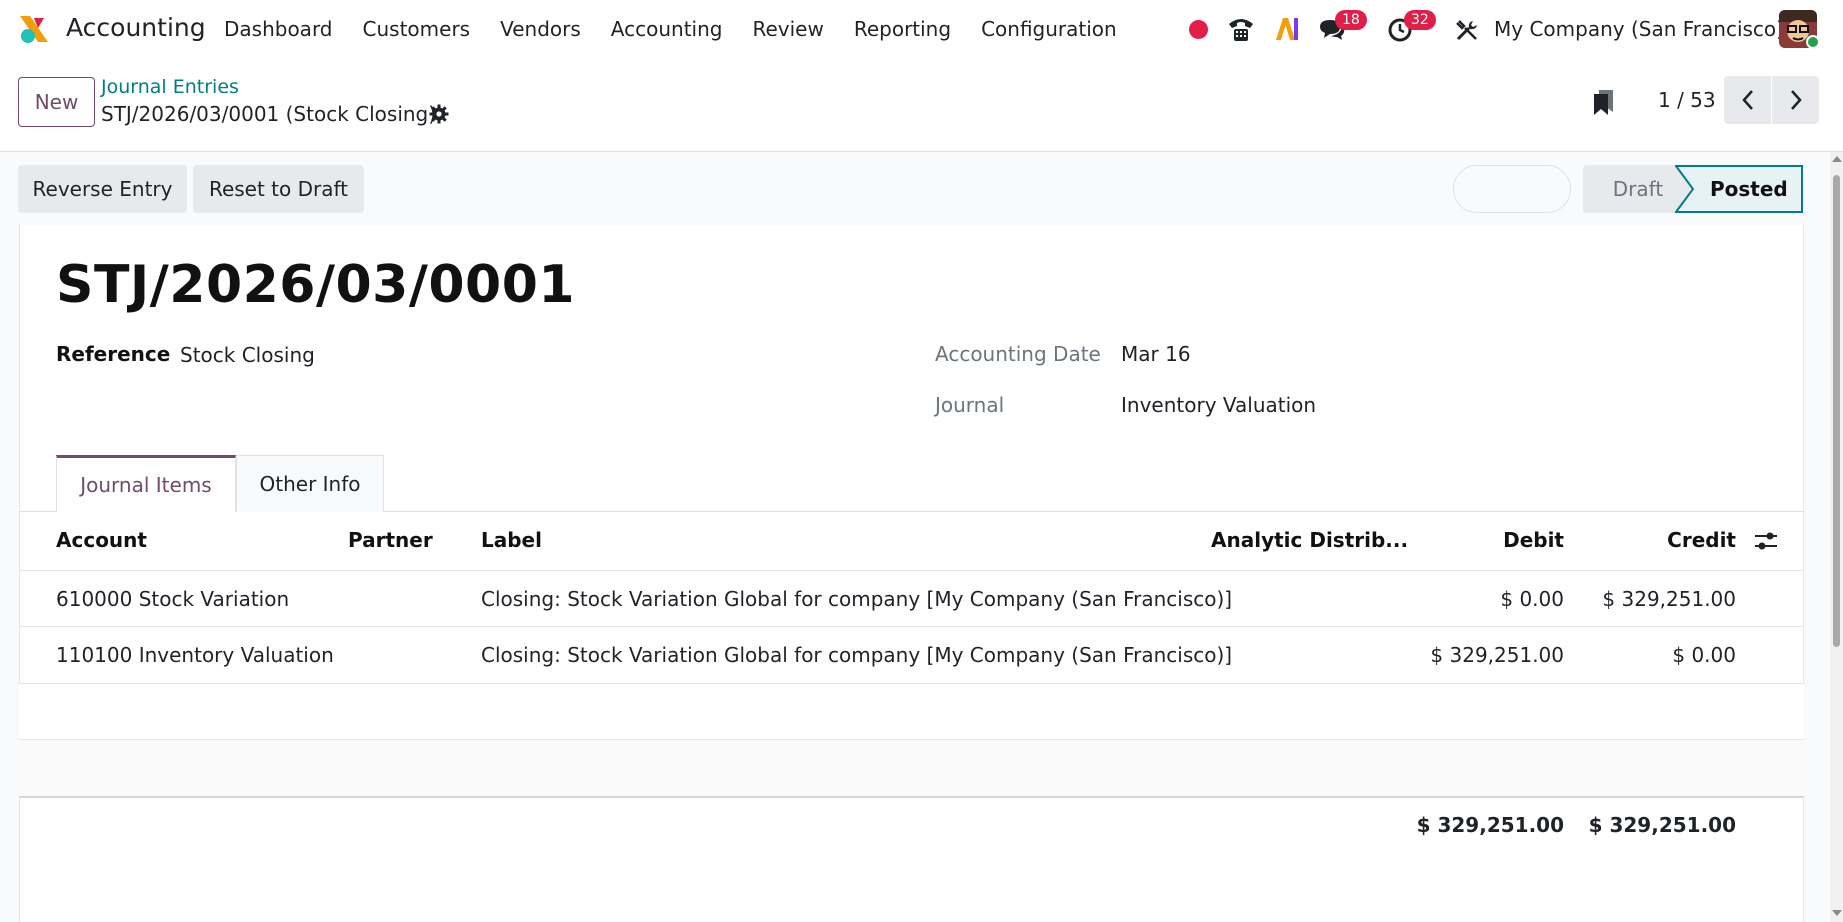 The image size is (1843, 922). What do you see at coordinates (390, 540) in the screenshot?
I see `column-header-partner: Partner` at bounding box center [390, 540].